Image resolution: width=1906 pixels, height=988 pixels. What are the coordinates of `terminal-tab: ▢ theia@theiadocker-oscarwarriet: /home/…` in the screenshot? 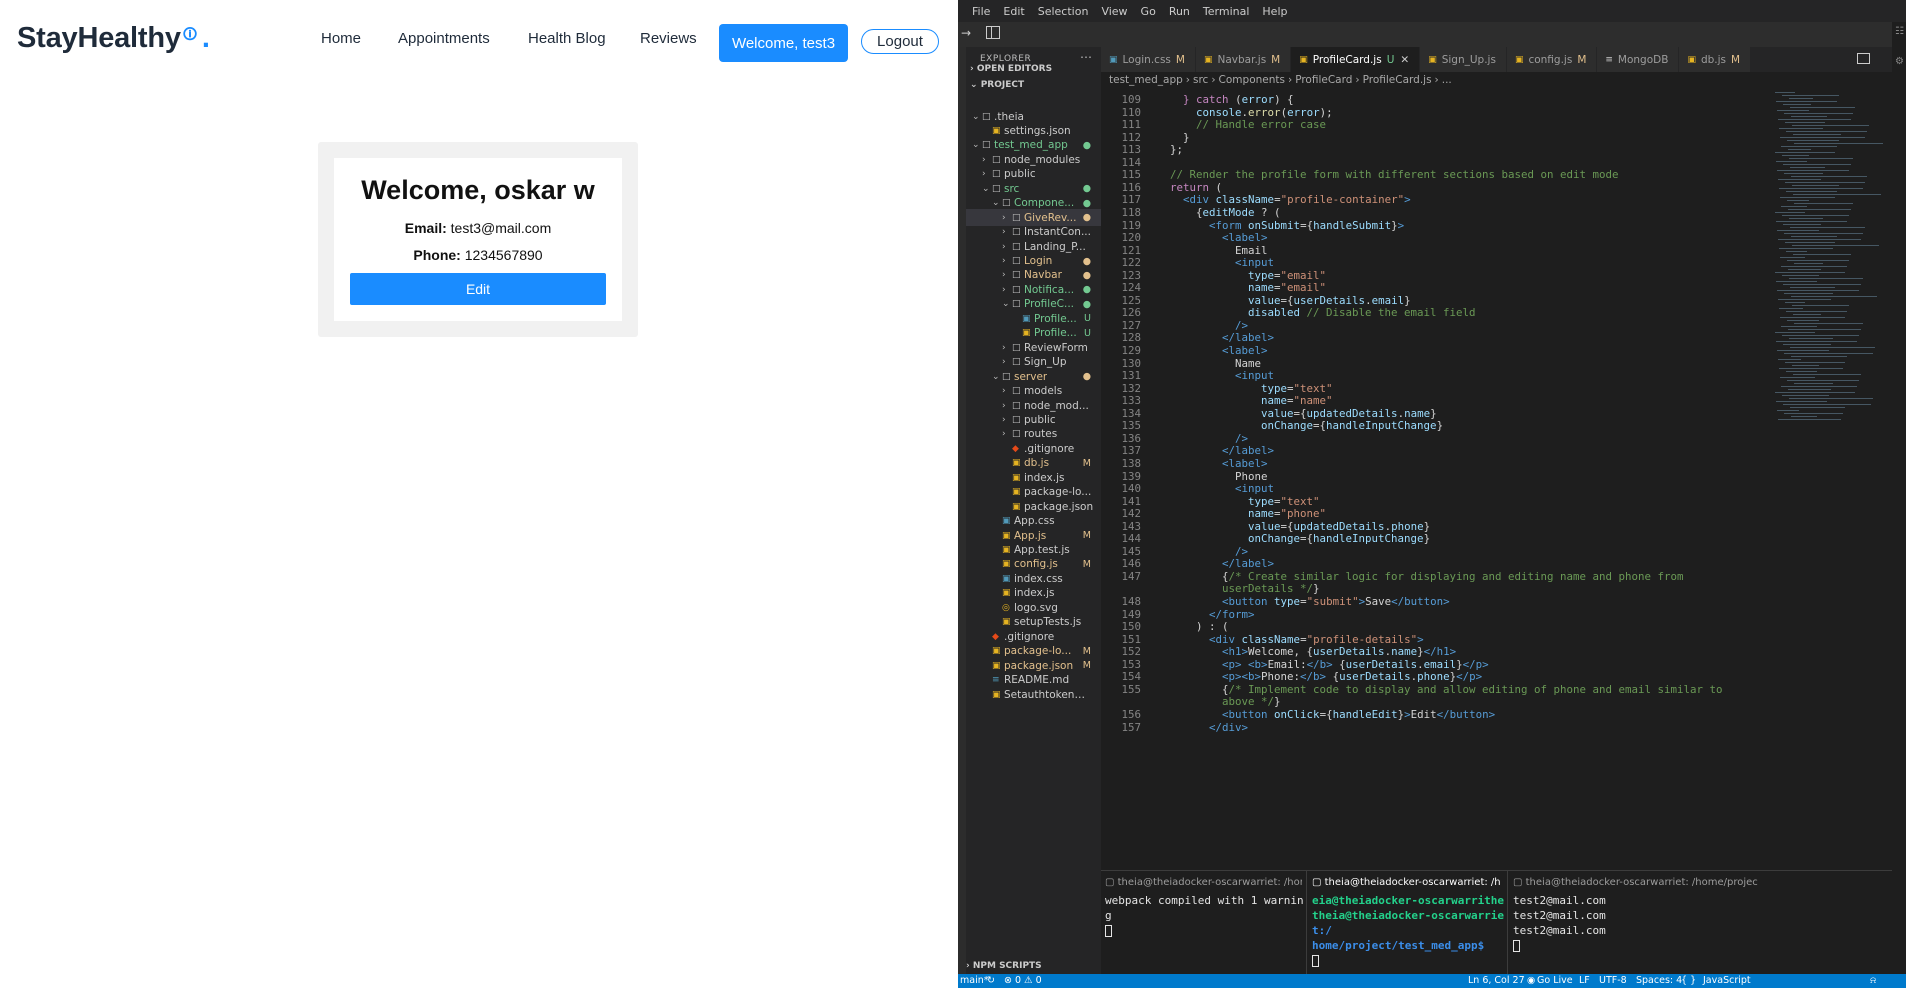 It's located at (1707, 882).